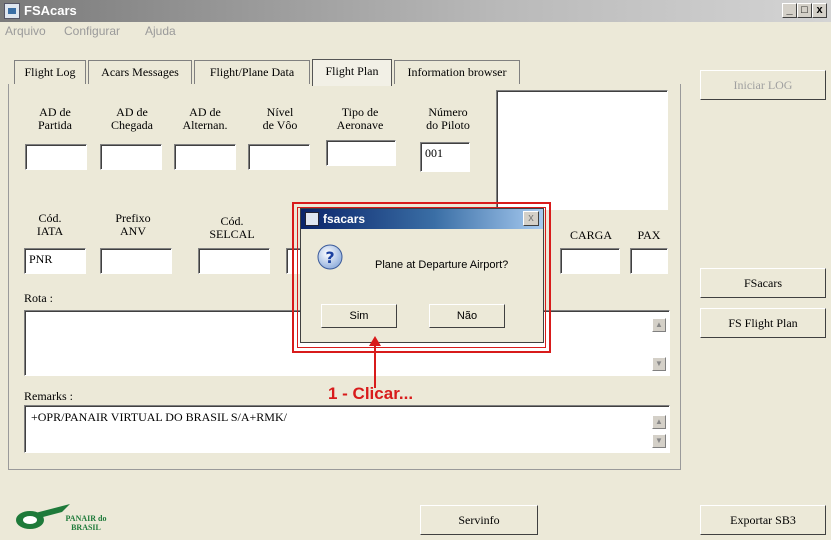  I want to click on prefixo-anv-input, so click(136, 261).